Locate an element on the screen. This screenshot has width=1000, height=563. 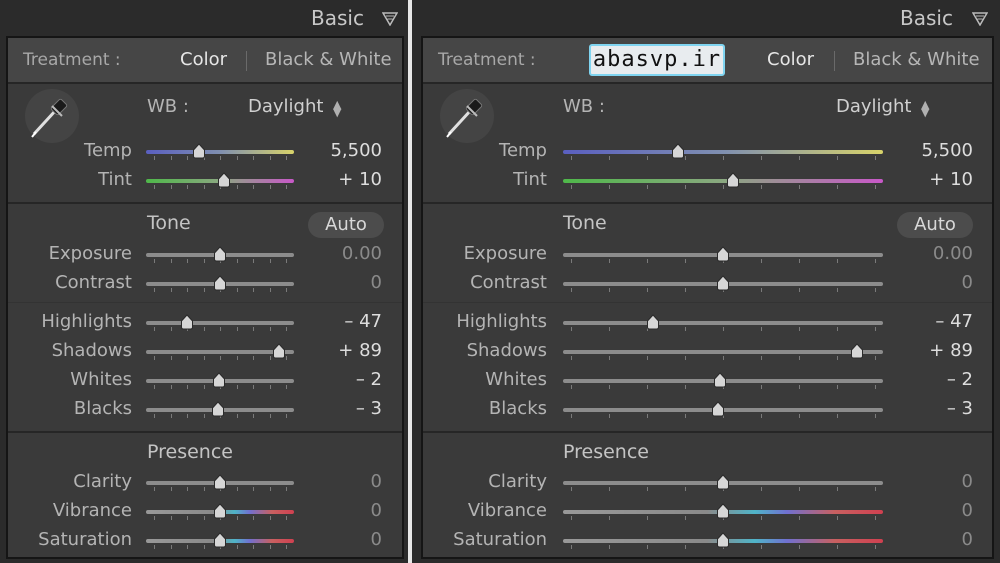
wb-label: WB : is located at coordinates (584, 106).